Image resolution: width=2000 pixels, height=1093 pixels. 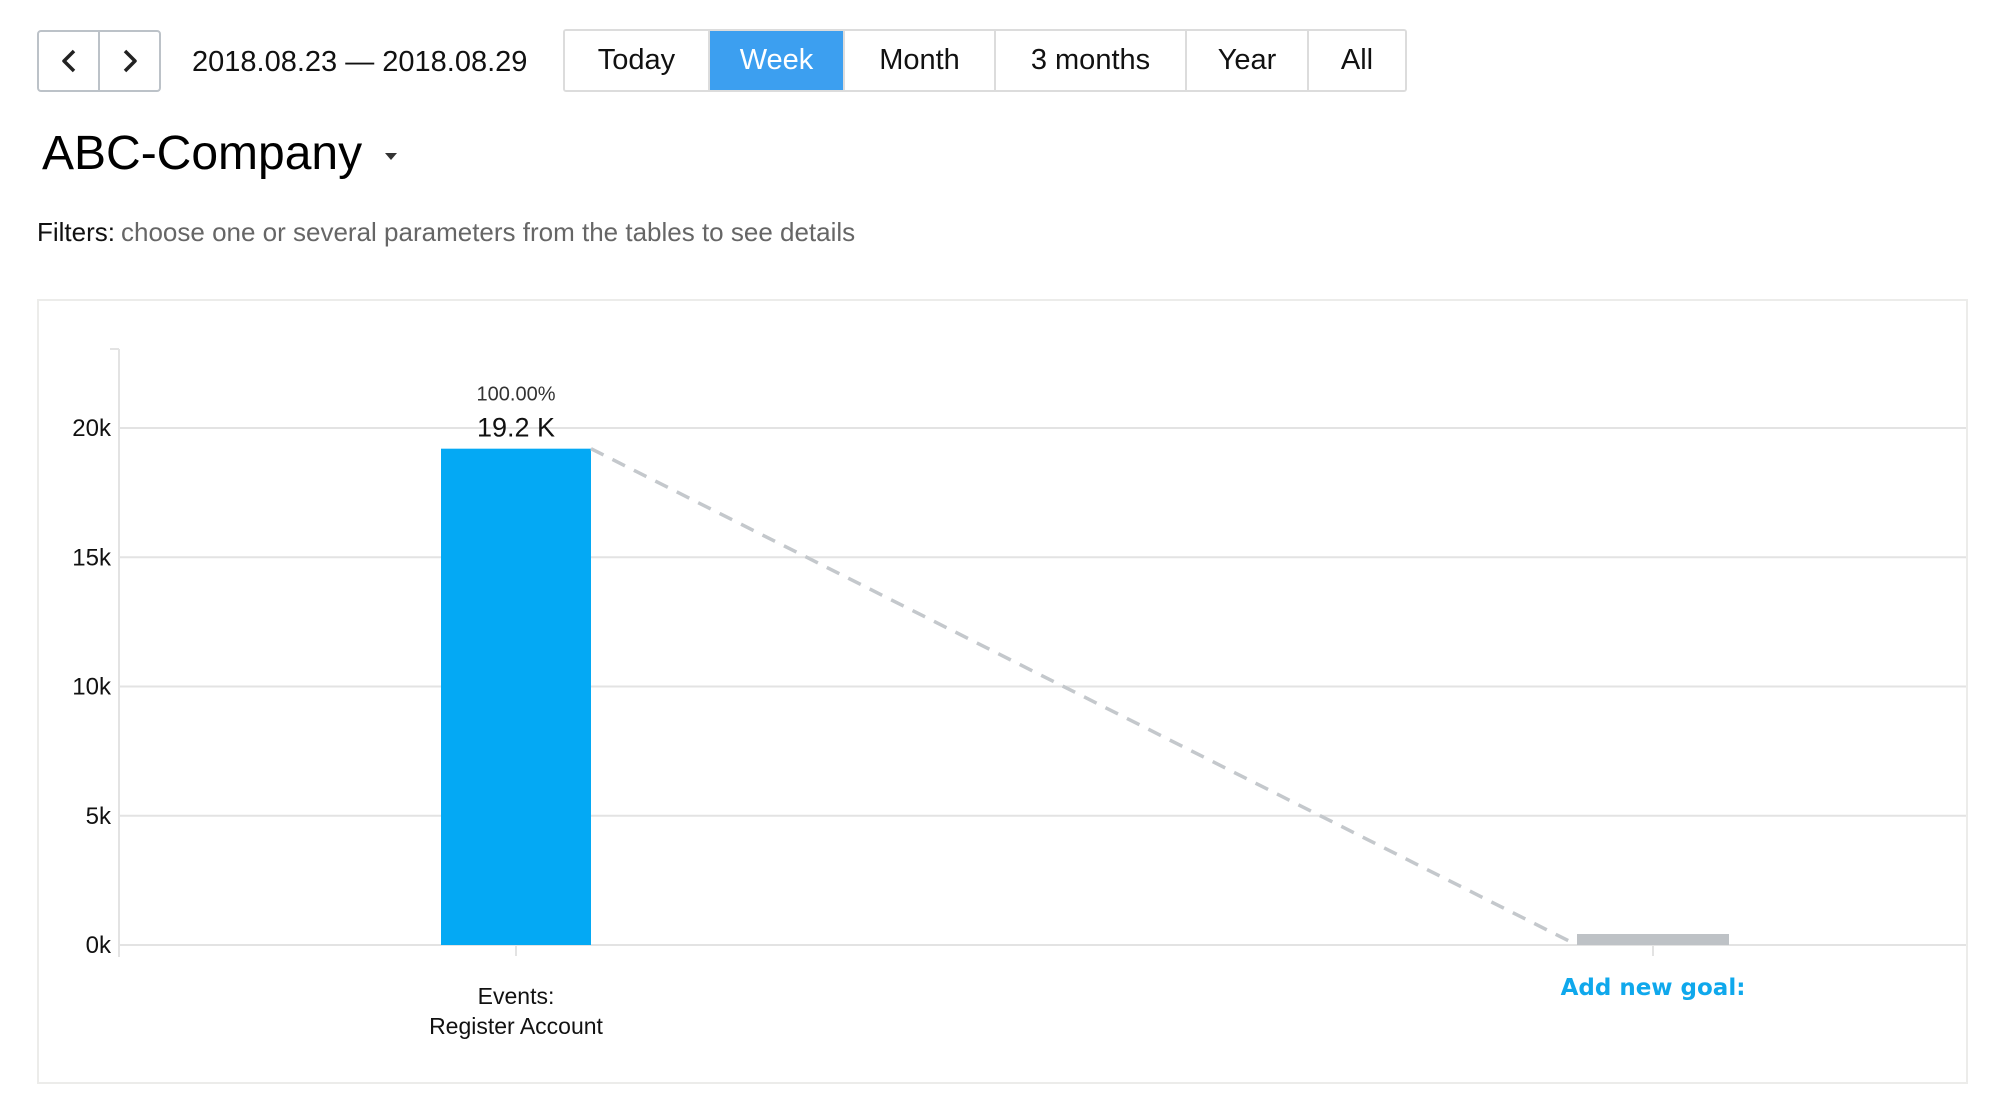 I want to click on y-tick-label: 10k, so click(x=92, y=687).